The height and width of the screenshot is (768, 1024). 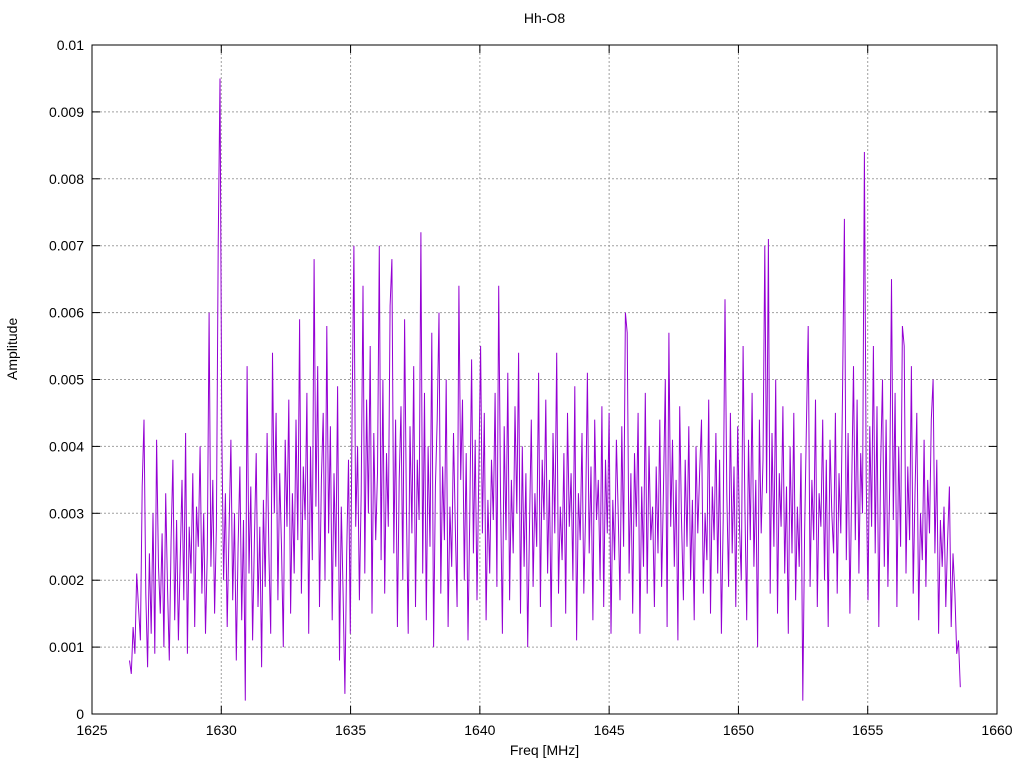 What do you see at coordinates (479, 730) in the screenshot?
I see `x-tick-label: 1640` at bounding box center [479, 730].